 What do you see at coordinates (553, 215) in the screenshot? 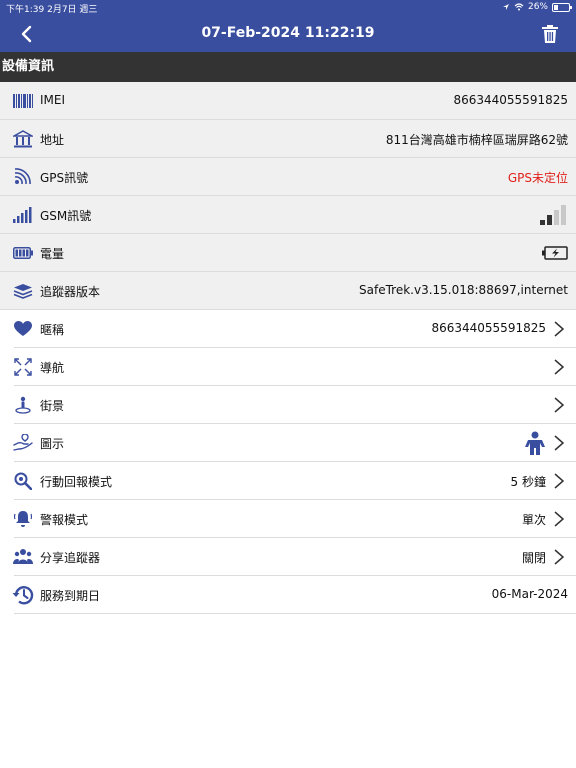
I see `gsm-signal-strength` at bounding box center [553, 215].